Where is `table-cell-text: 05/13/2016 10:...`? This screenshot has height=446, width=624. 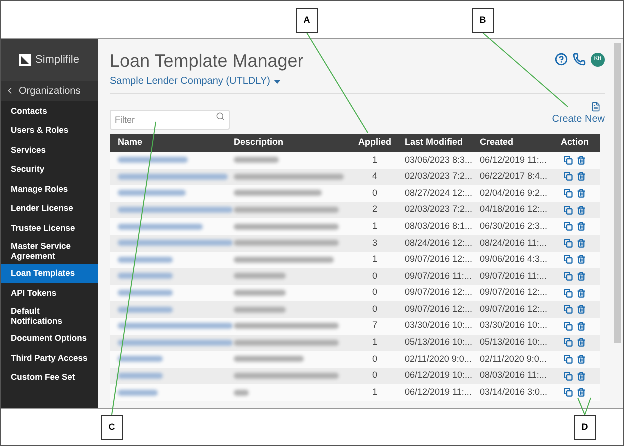 table-cell-text: 05/13/2016 10:... is located at coordinates (514, 343).